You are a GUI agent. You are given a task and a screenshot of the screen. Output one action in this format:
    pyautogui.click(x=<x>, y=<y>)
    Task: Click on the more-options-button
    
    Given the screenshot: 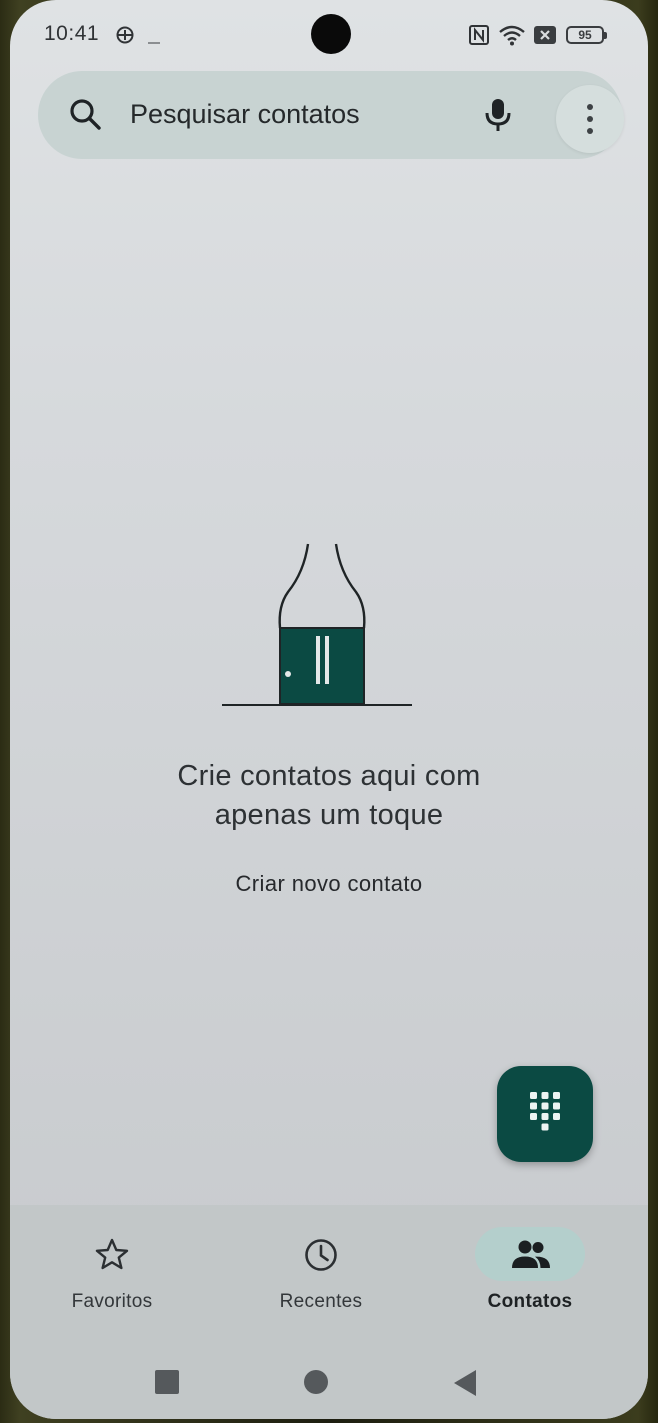 What is the action you would take?
    pyautogui.click(x=590, y=119)
    